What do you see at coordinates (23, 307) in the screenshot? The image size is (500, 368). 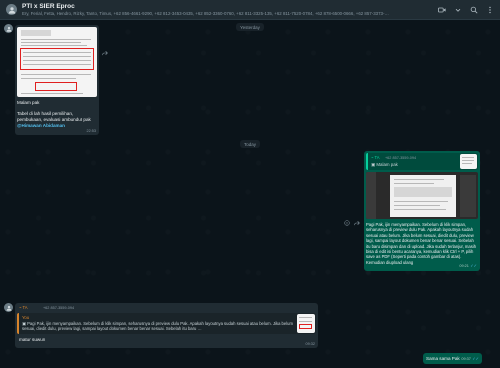 I see `message-sender: ~ TA` at bounding box center [23, 307].